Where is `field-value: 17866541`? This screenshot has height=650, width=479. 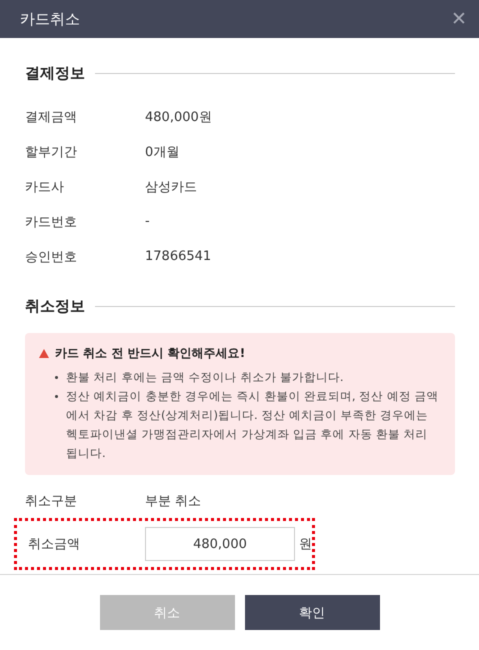
field-value: 17866541 is located at coordinates (178, 256).